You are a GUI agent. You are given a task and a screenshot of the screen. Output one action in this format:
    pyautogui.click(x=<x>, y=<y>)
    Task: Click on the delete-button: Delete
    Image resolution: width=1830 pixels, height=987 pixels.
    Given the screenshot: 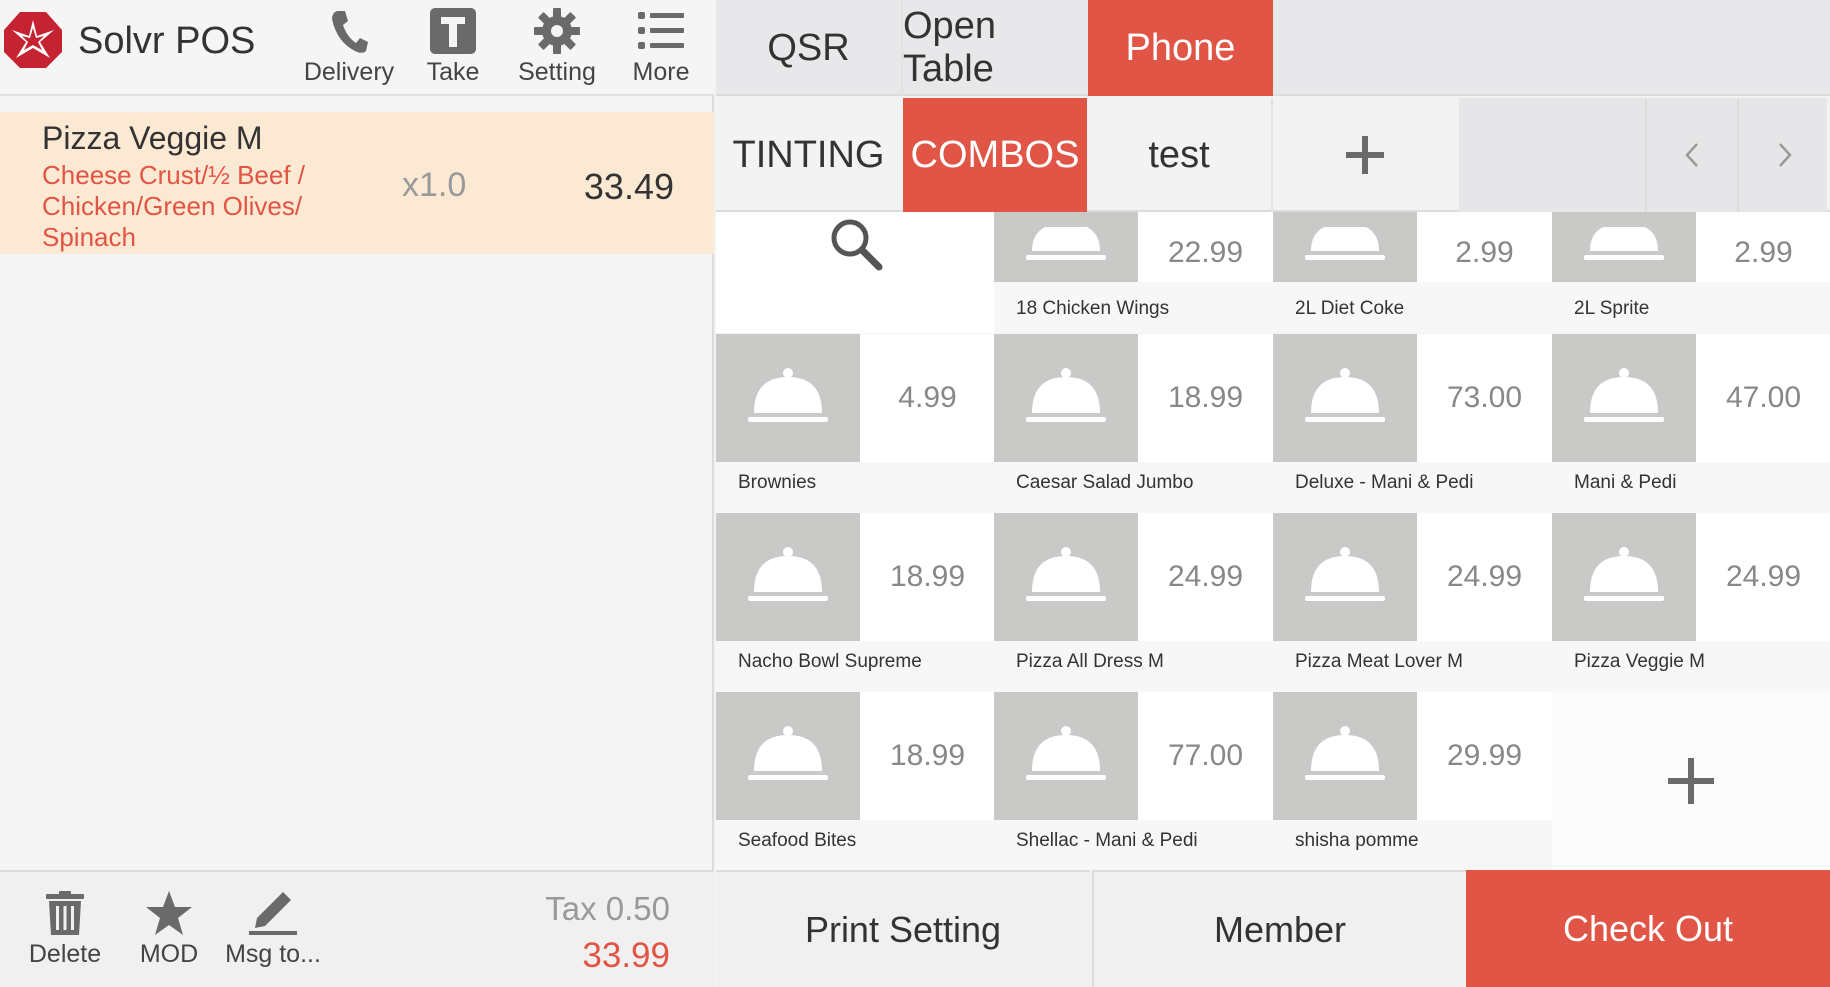 What is the action you would take?
    pyautogui.click(x=65, y=932)
    